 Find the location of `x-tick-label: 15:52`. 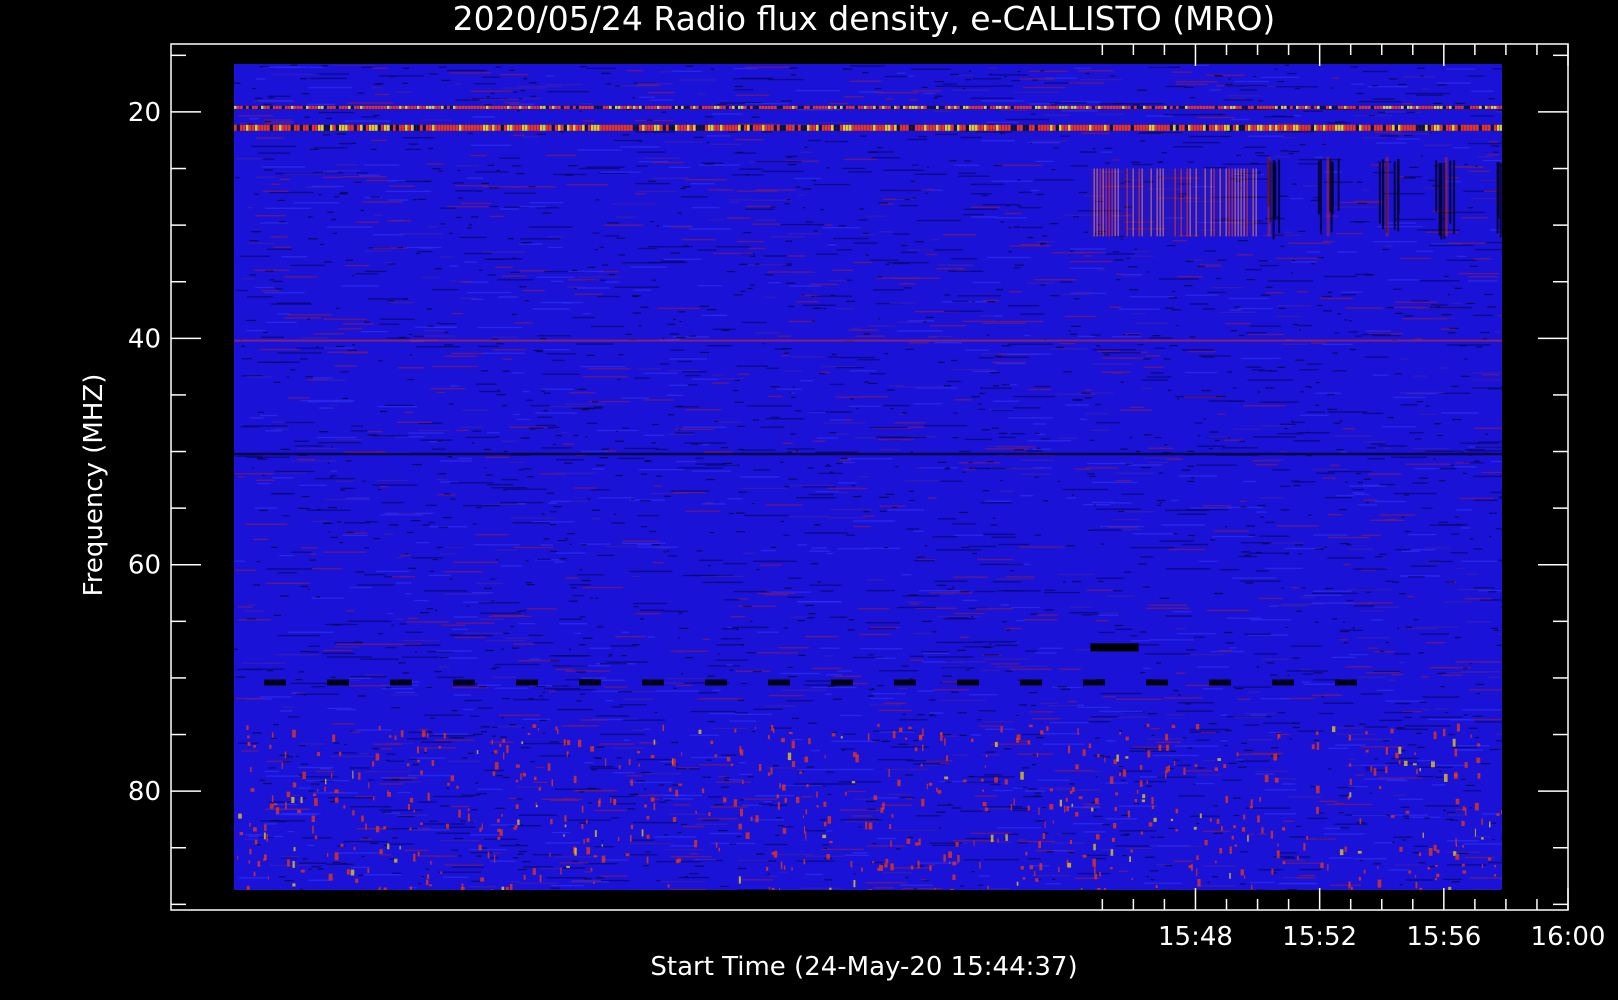

x-tick-label: 15:52 is located at coordinates (1319, 937).